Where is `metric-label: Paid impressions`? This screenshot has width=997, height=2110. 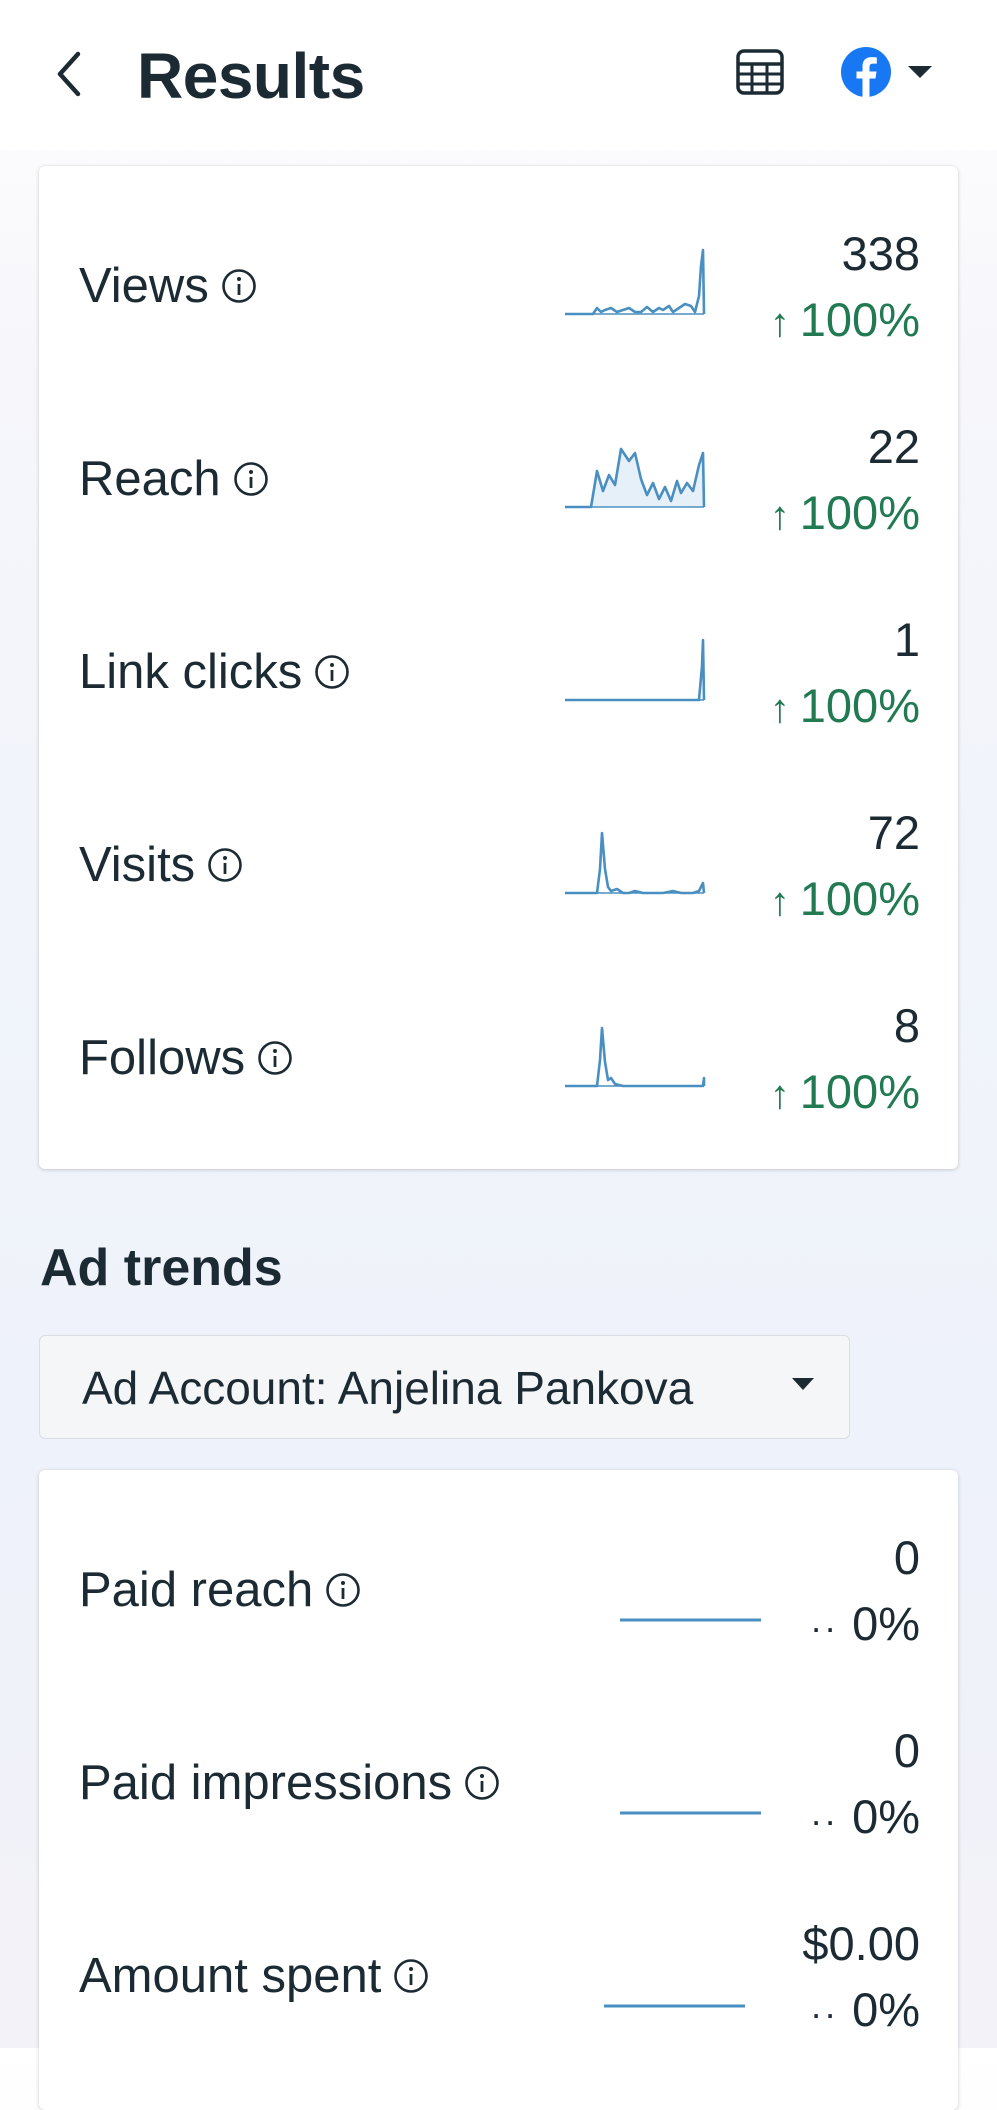
metric-label: Paid impressions is located at coordinates (289, 1783).